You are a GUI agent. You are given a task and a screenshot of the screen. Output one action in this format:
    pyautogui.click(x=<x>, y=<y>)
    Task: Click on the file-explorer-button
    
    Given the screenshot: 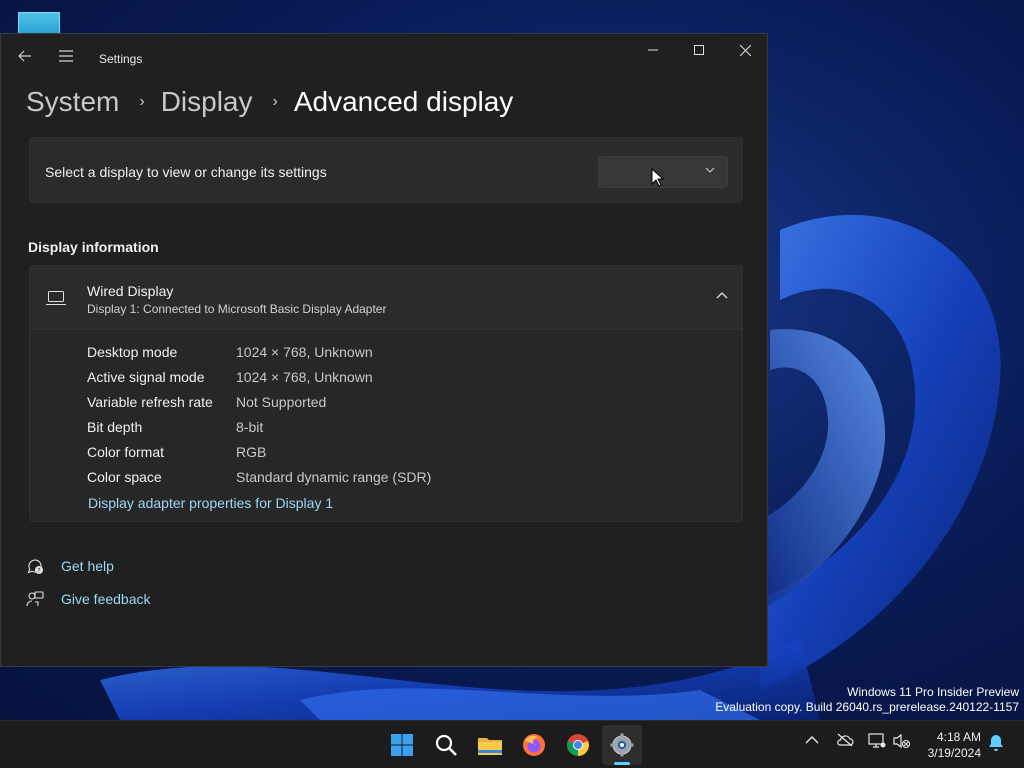 What is the action you would take?
    pyautogui.click(x=490, y=745)
    